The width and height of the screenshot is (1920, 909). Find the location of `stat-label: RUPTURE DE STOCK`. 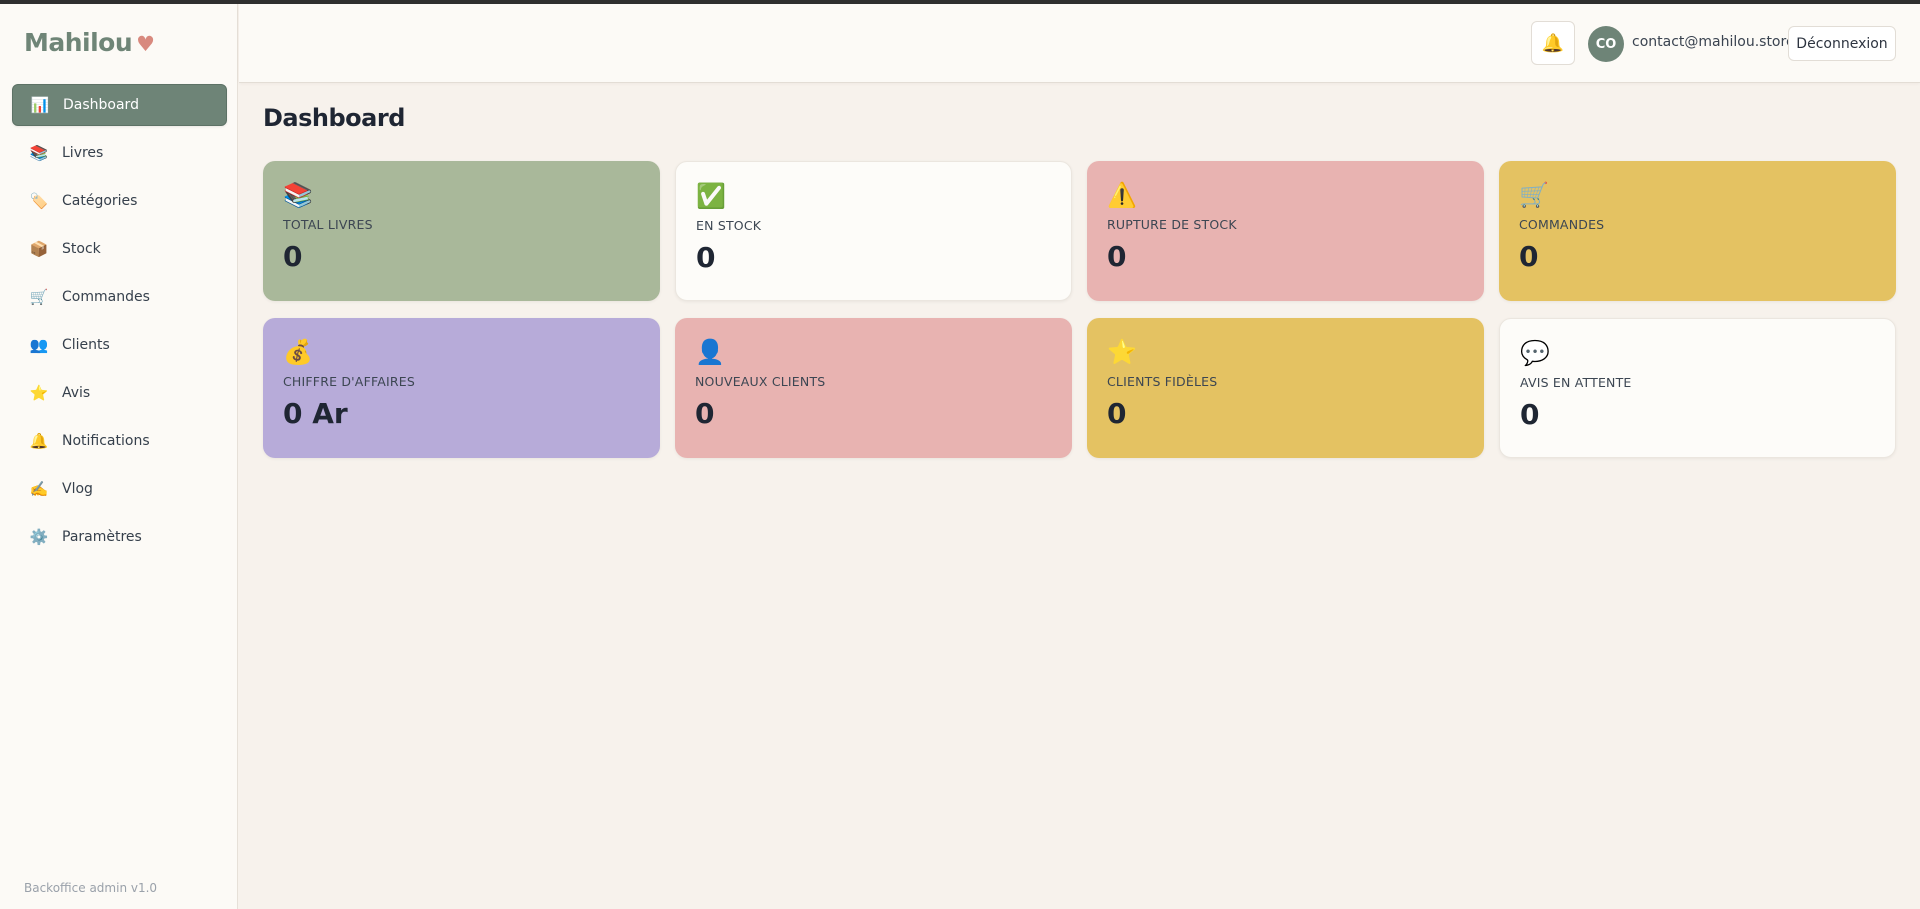

stat-label: RUPTURE DE STOCK is located at coordinates (1172, 224).